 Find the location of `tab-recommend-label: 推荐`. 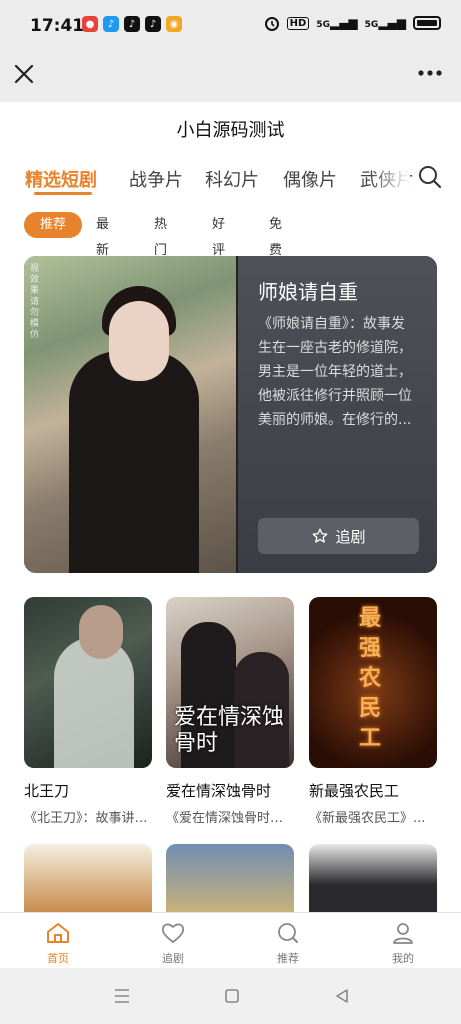

tab-recommend-label: 推荐 is located at coordinates (288, 958).